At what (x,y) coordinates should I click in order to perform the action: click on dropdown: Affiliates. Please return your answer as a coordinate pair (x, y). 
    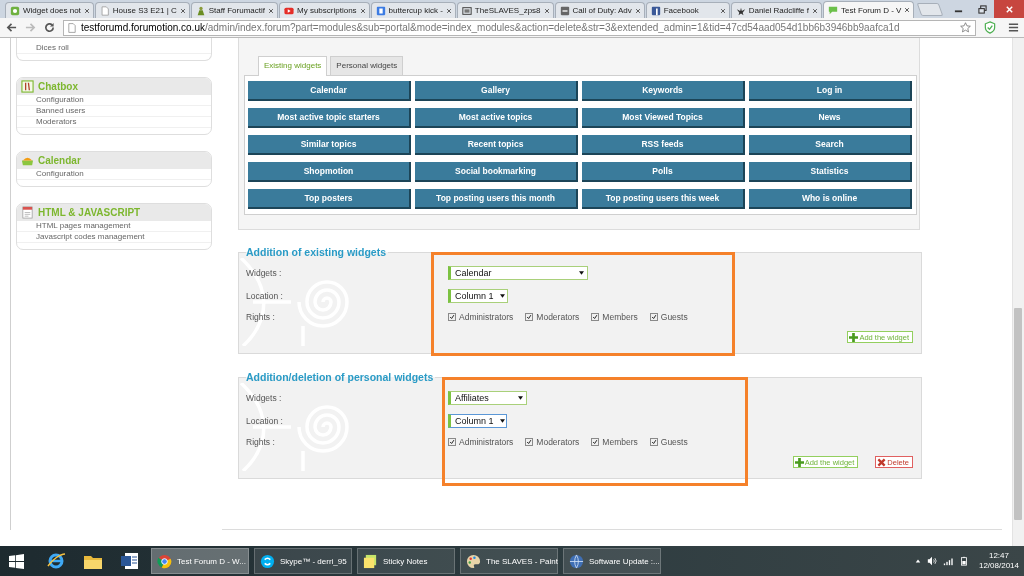
    Looking at the image, I should click on (487, 398).